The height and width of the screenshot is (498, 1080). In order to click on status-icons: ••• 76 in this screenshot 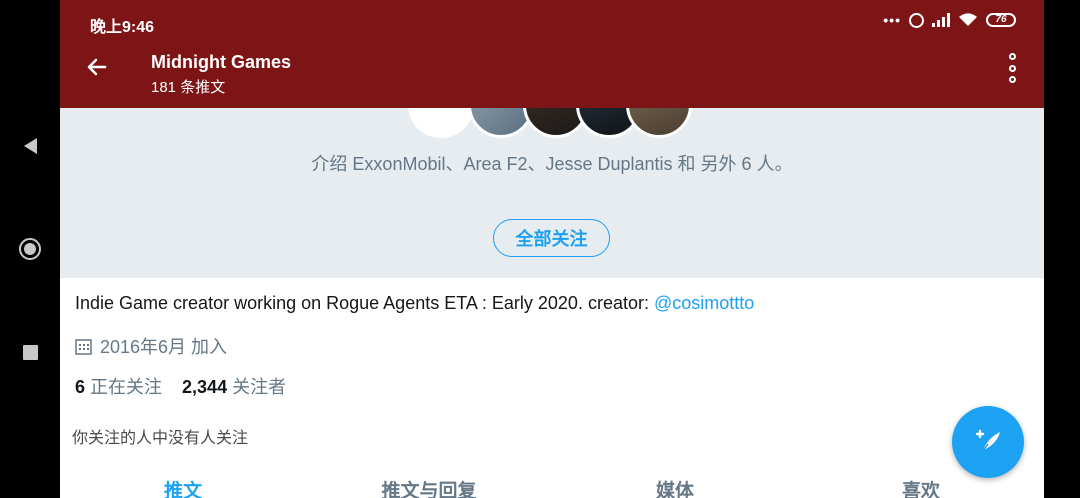, I will do `click(949, 20)`.